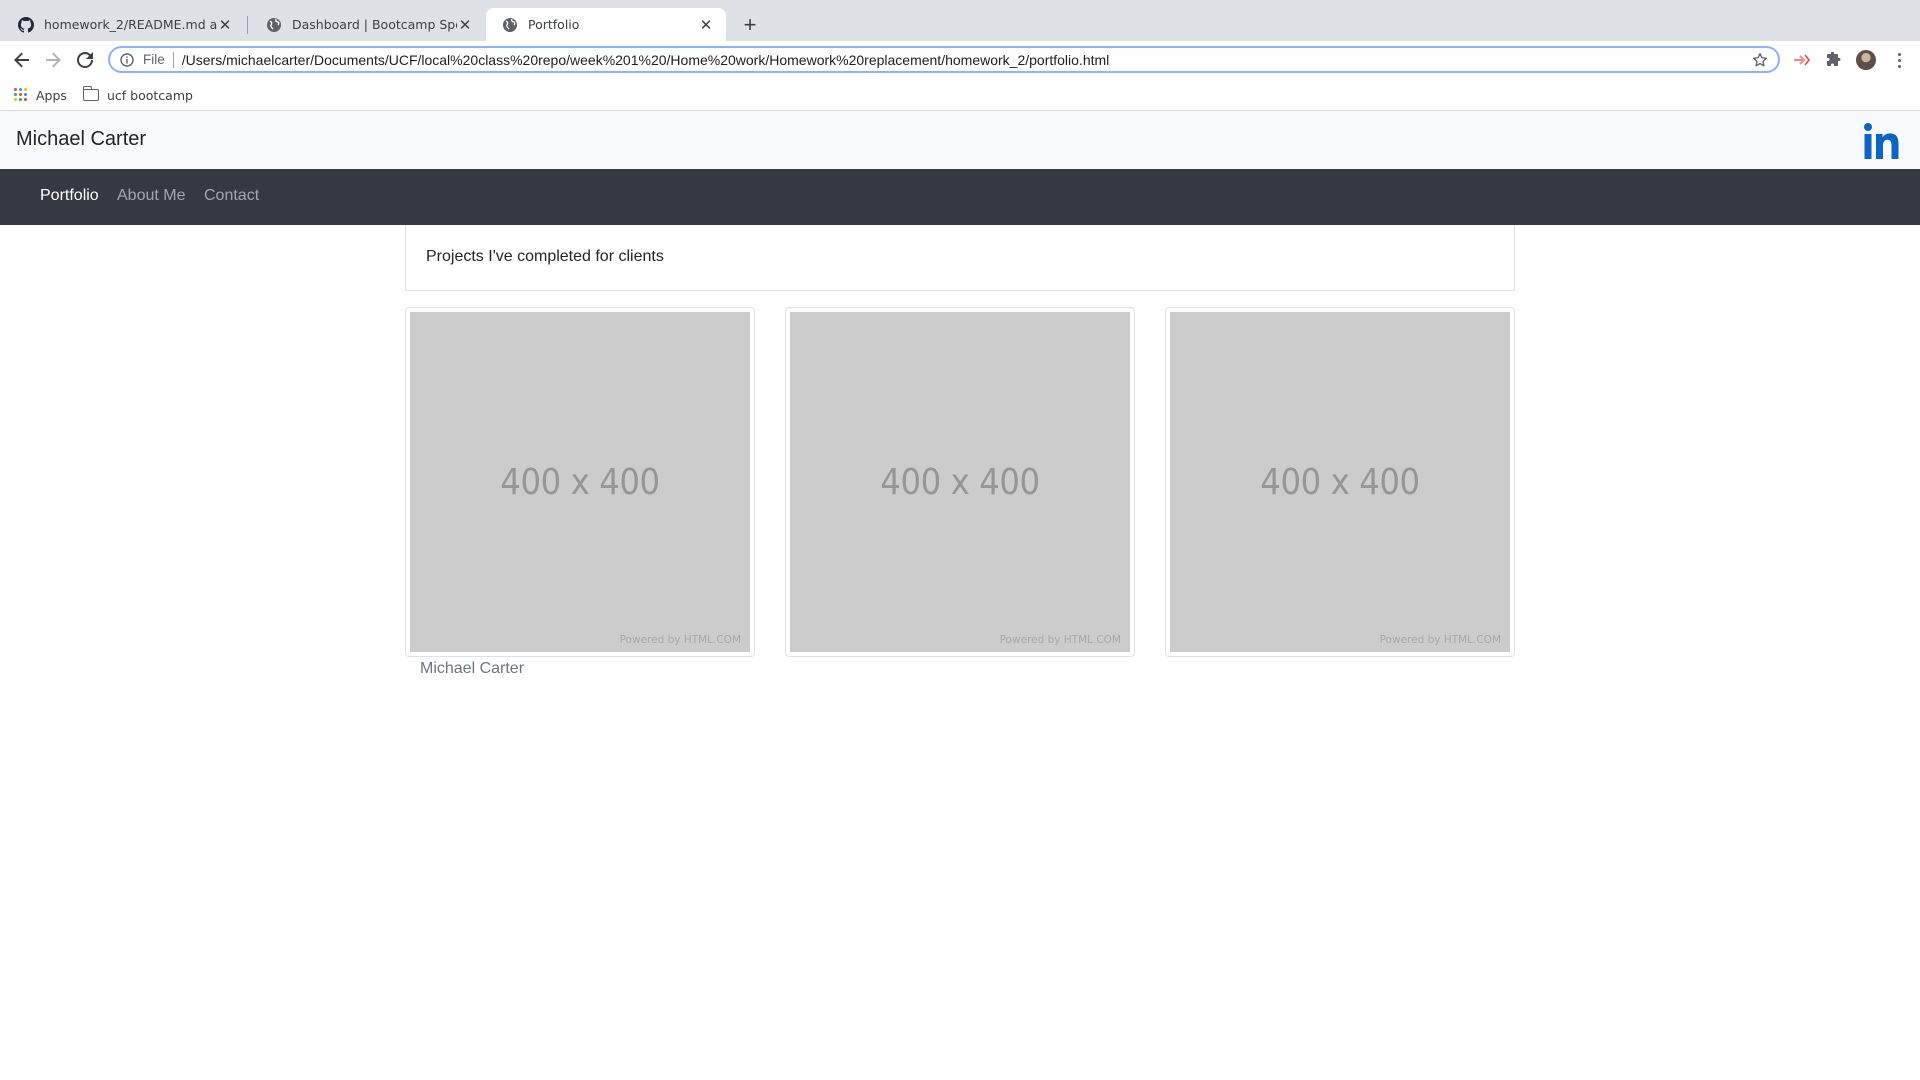 This screenshot has width=1920, height=1080. I want to click on back-button, so click(22, 60).